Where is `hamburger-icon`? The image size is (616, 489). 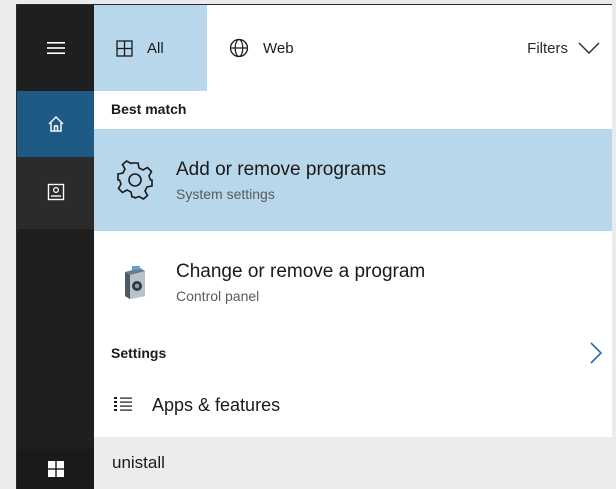 hamburger-icon is located at coordinates (55, 48).